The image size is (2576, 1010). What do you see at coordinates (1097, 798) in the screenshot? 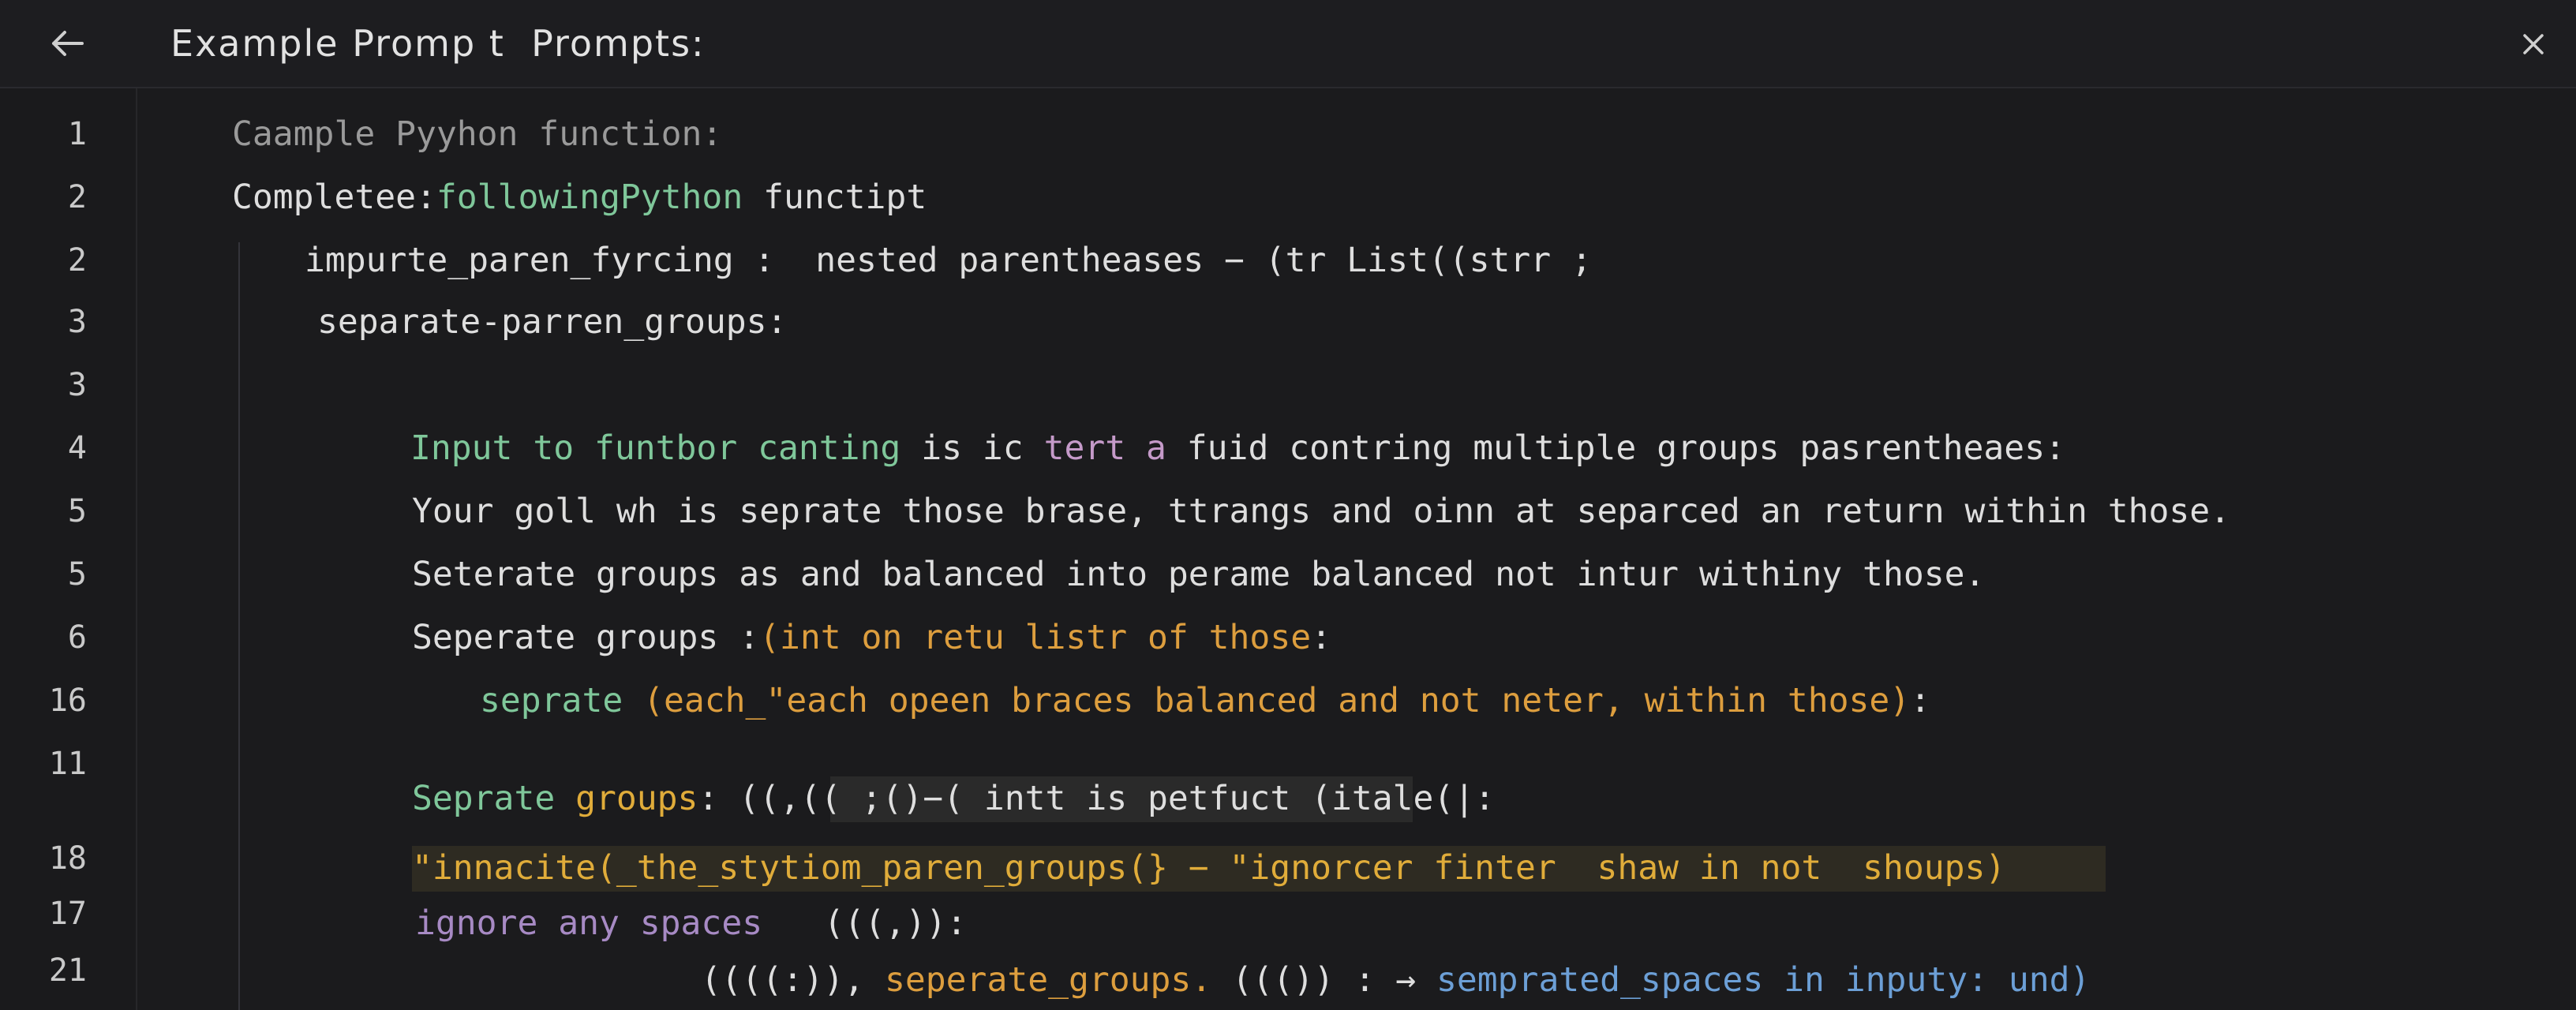
I see `code-token: : ((,(( ;()−( intt is petfuct (itale(|:` at bounding box center [1097, 798].